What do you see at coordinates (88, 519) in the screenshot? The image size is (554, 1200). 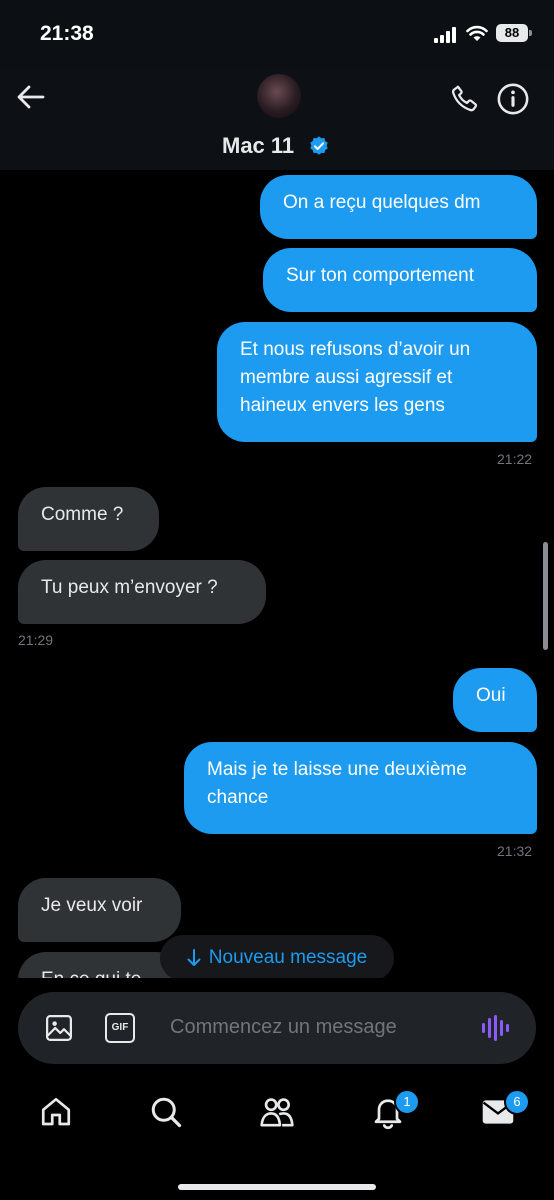 I see `message-bubble-incoming: Comme ?` at bounding box center [88, 519].